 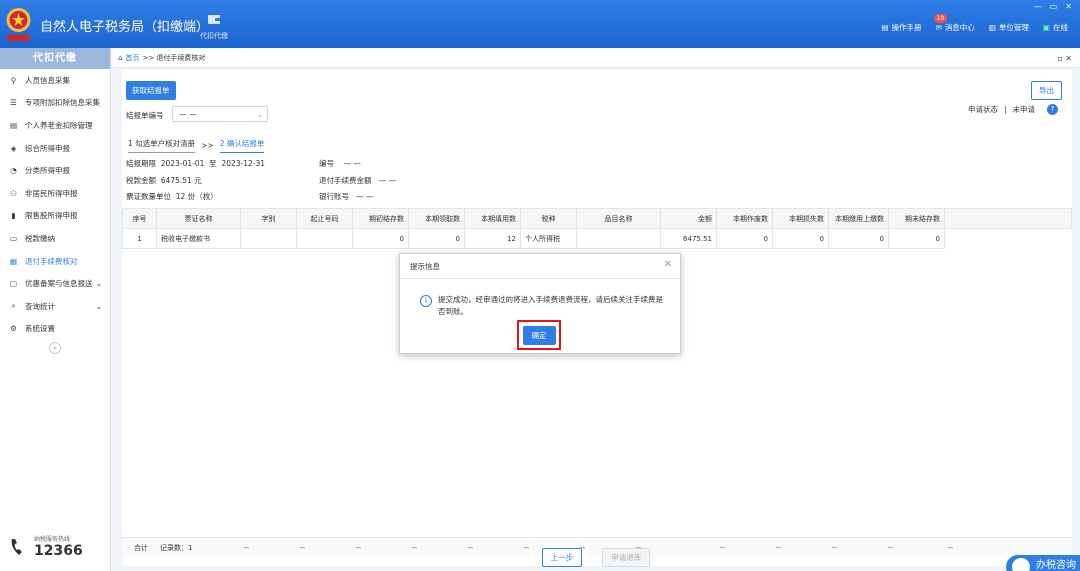 What do you see at coordinates (1009, 27) in the screenshot?
I see `unit-manage-button: ▥ 单位管理` at bounding box center [1009, 27].